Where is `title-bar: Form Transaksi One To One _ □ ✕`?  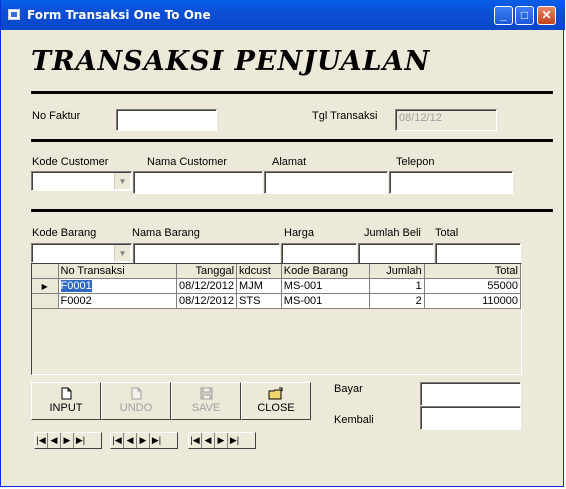
title-bar: Form Transaksi One To One _ □ ✕ is located at coordinates (283, 15).